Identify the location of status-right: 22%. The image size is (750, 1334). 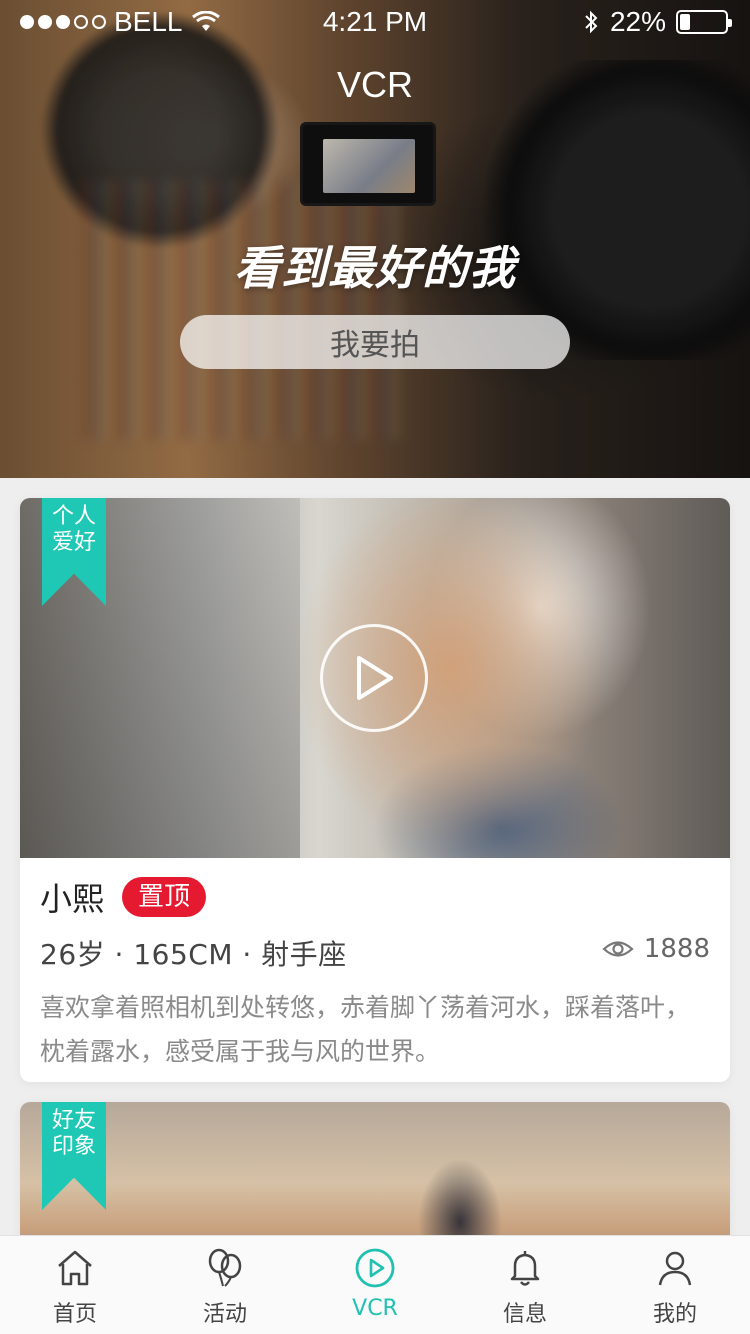
(657, 22).